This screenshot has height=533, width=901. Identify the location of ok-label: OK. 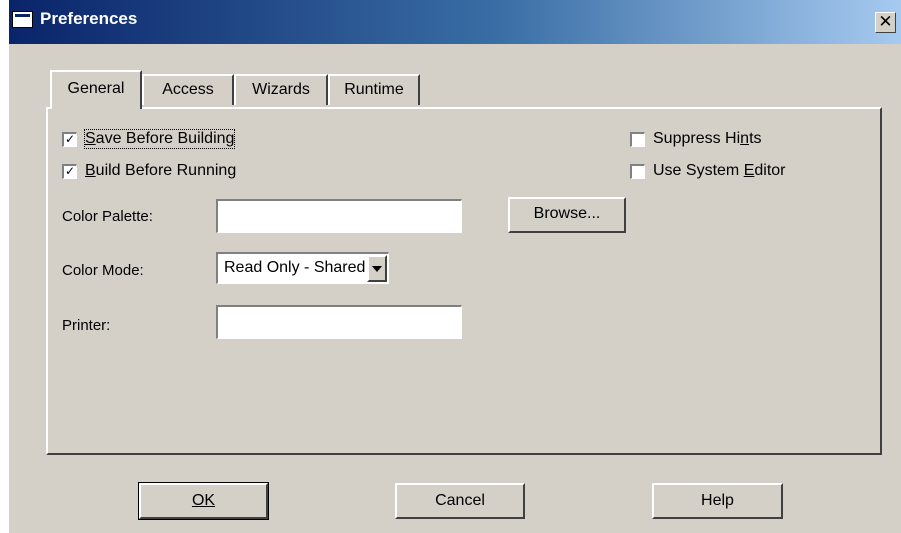
(203, 500).